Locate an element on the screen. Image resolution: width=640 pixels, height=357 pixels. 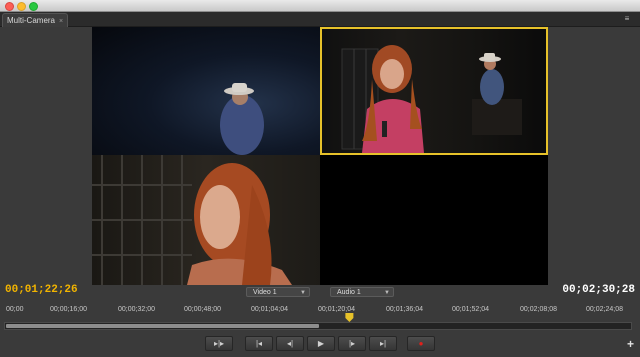
go-to-in-button: |◂ is located at coordinates (259, 343).